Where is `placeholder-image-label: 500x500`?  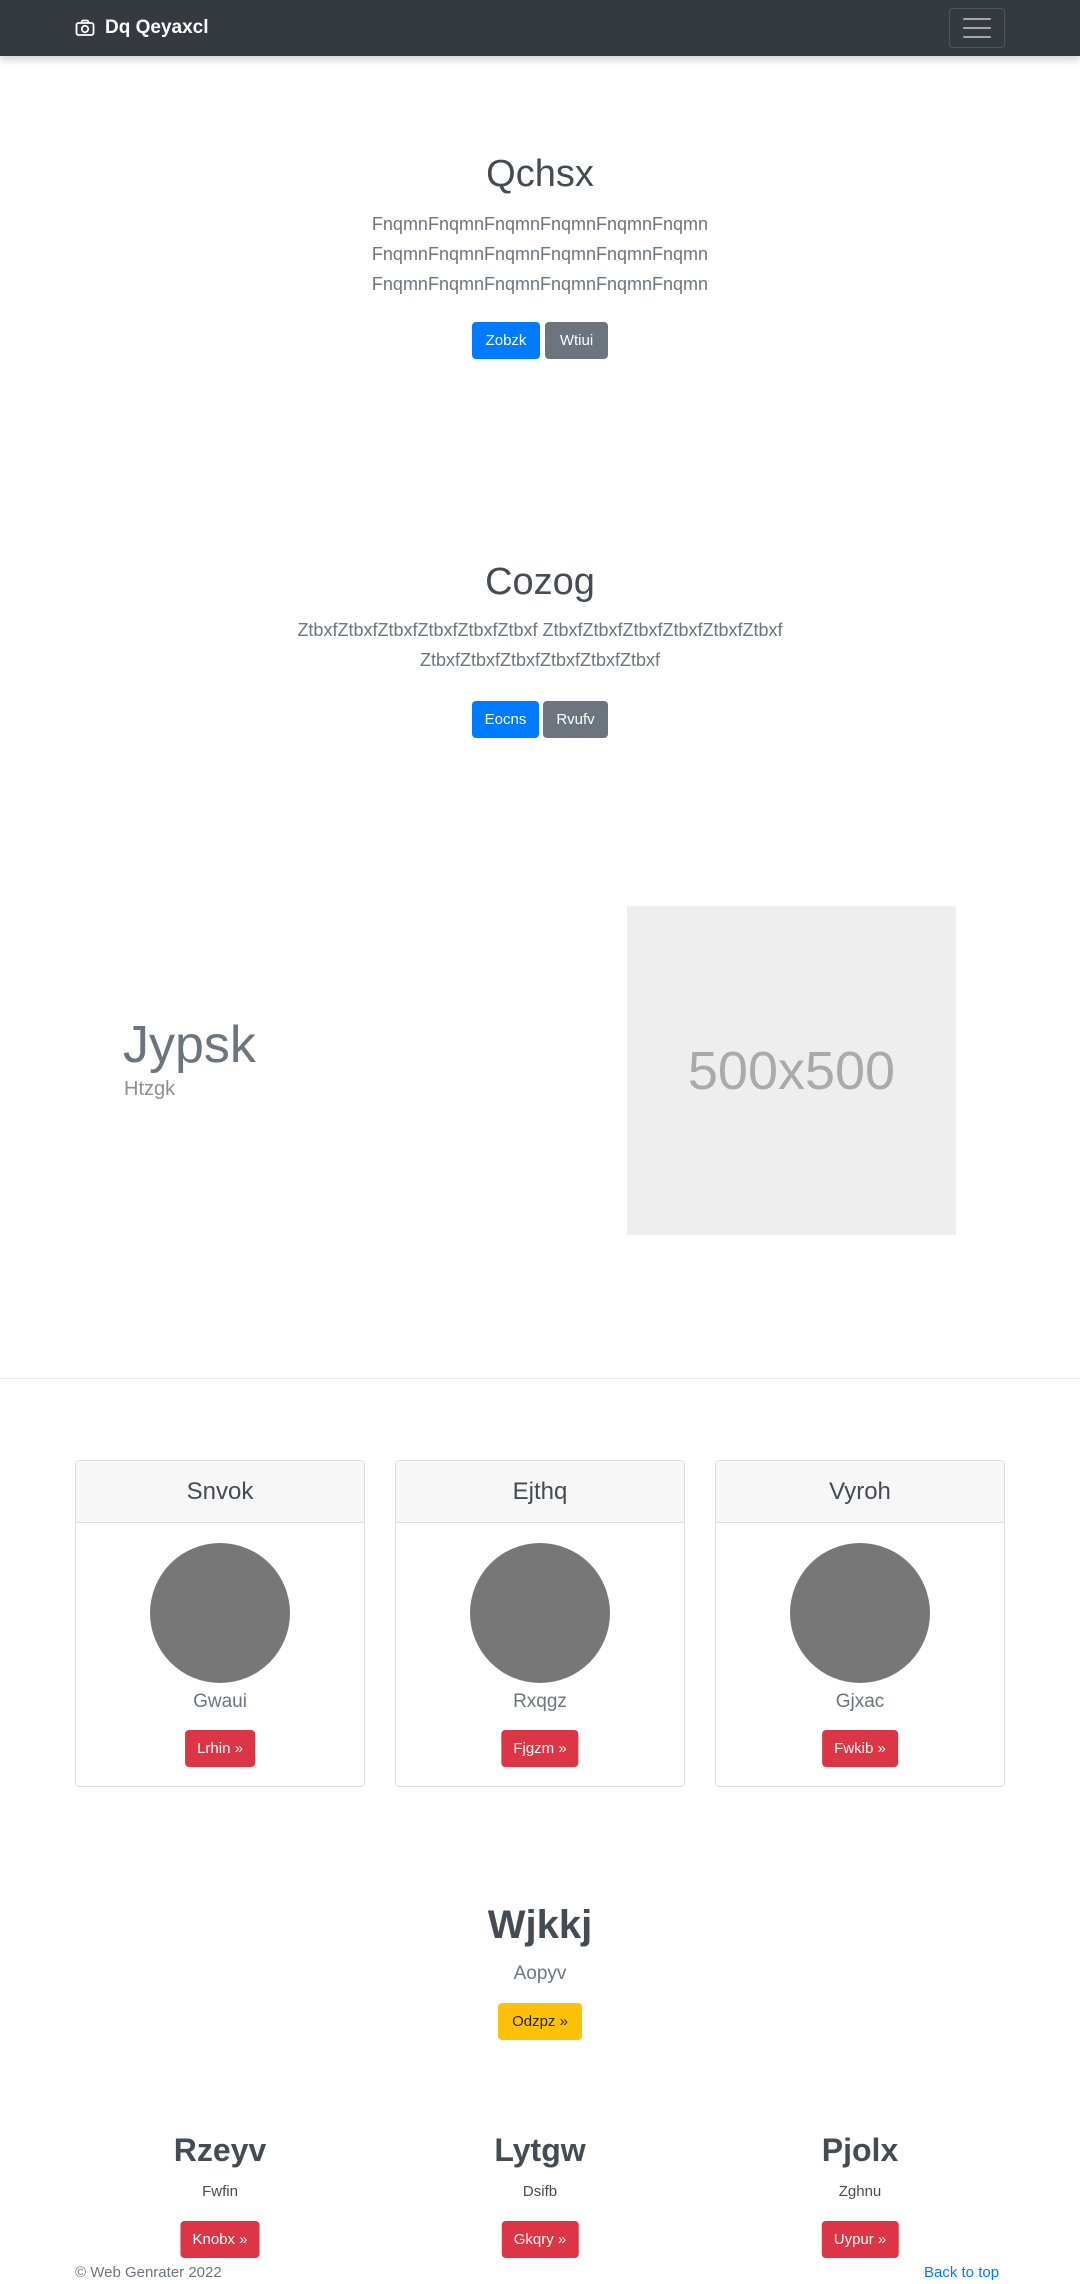 placeholder-image-label: 500x500 is located at coordinates (791, 1070).